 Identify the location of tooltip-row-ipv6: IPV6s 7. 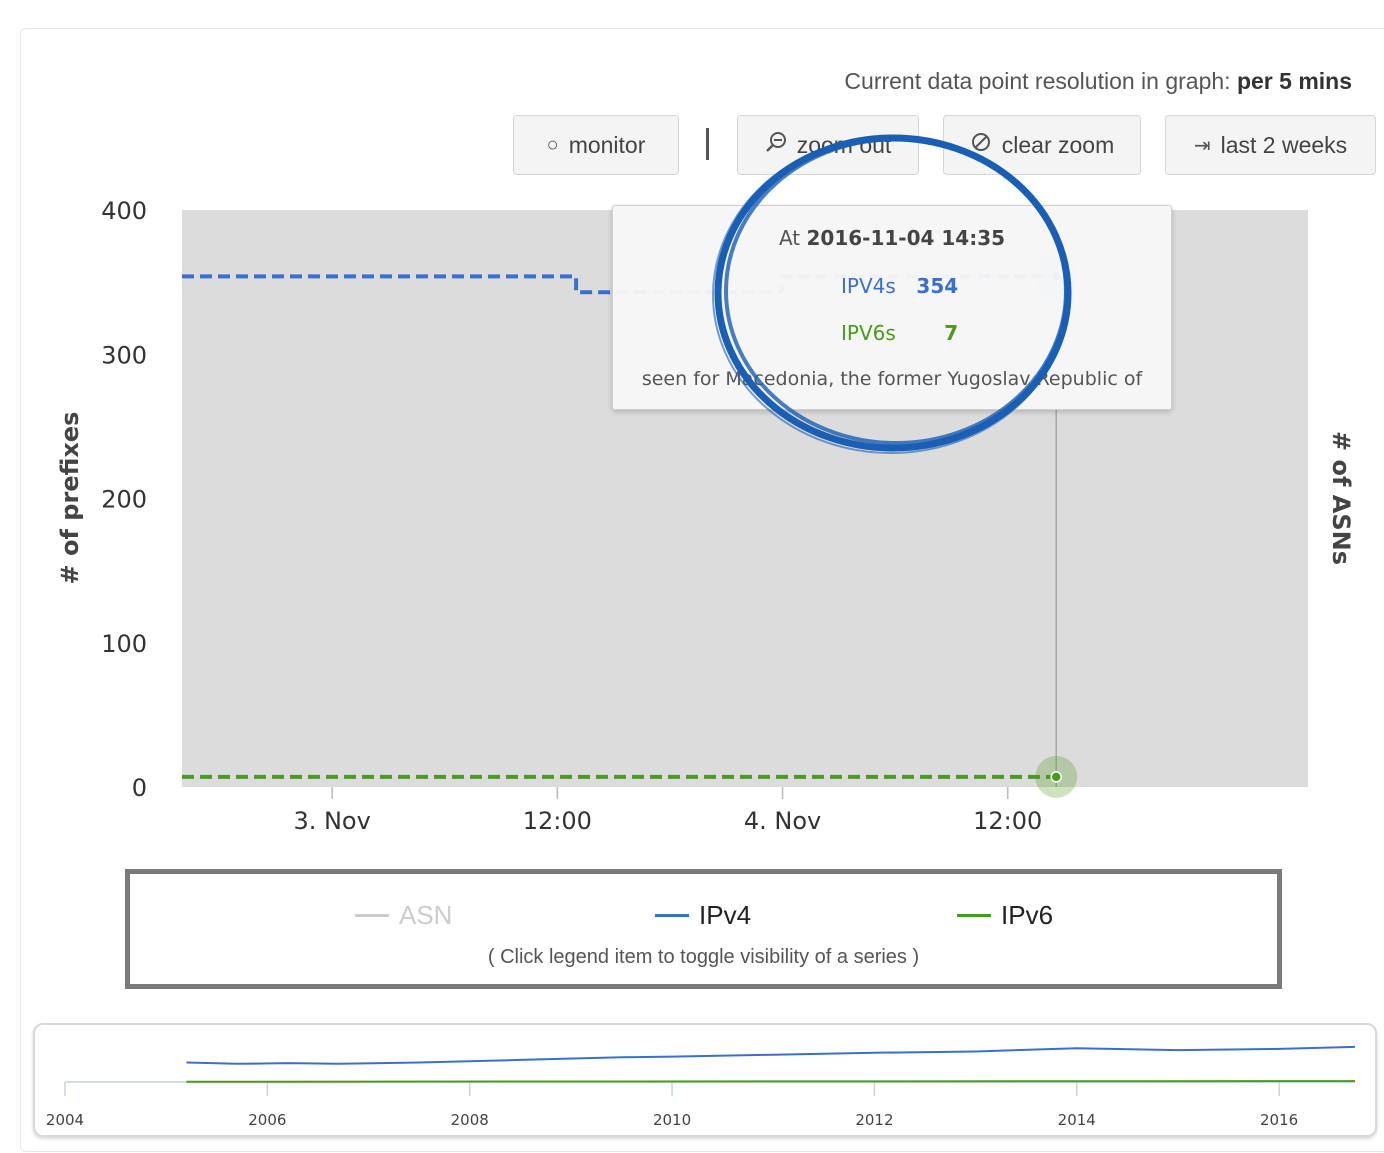
(892, 333).